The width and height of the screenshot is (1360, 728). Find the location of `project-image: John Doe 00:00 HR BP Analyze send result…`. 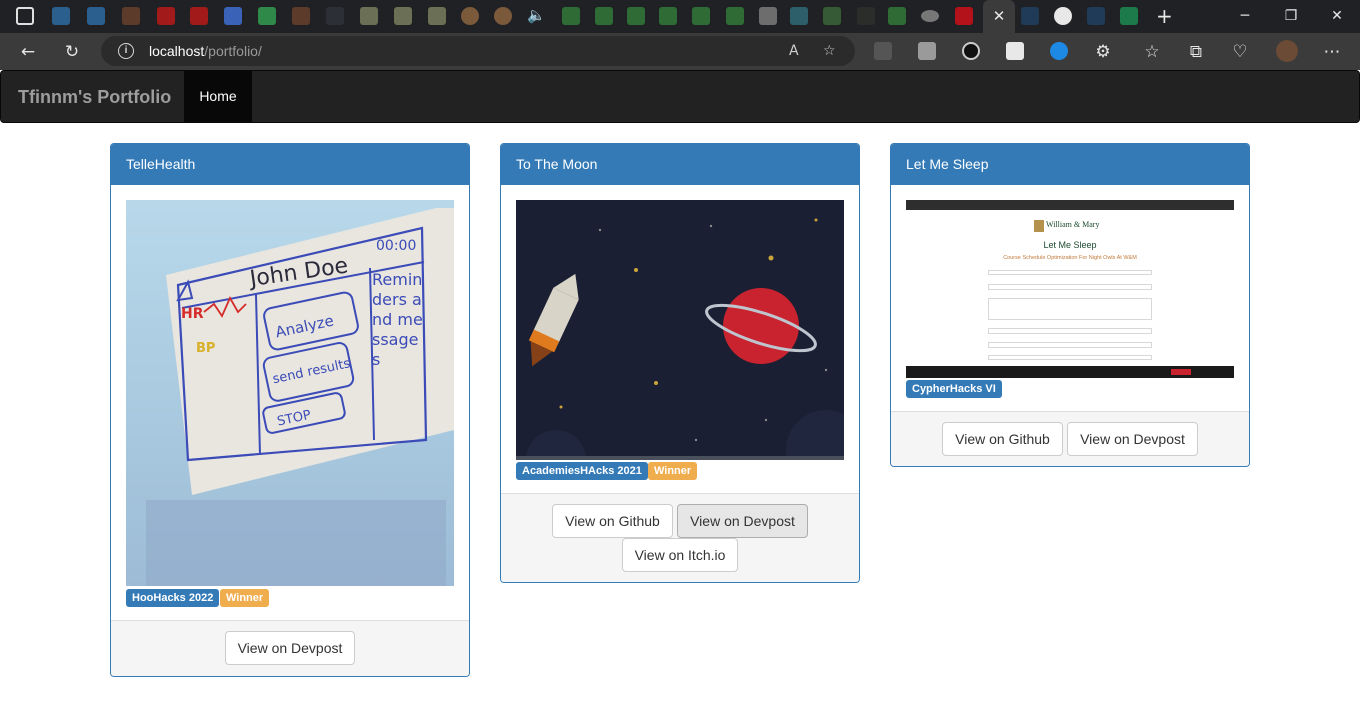

project-image: John Doe 00:00 HR BP Analyze send result… is located at coordinates (290, 393).